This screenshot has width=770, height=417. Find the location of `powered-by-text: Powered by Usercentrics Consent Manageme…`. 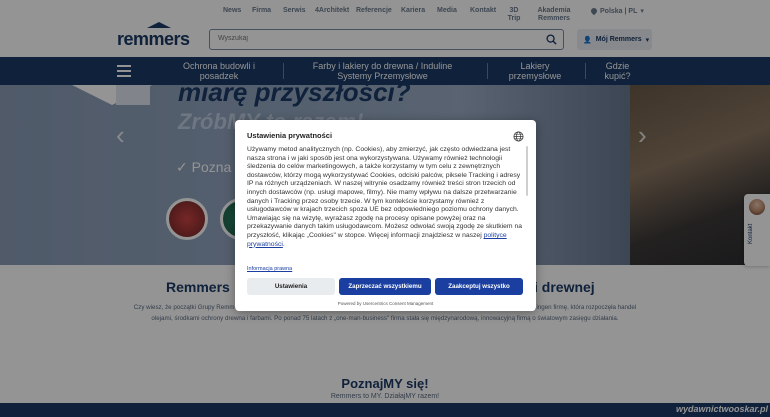

powered-by-text: Powered by Usercentrics Consent Manageme… is located at coordinates (385, 303).